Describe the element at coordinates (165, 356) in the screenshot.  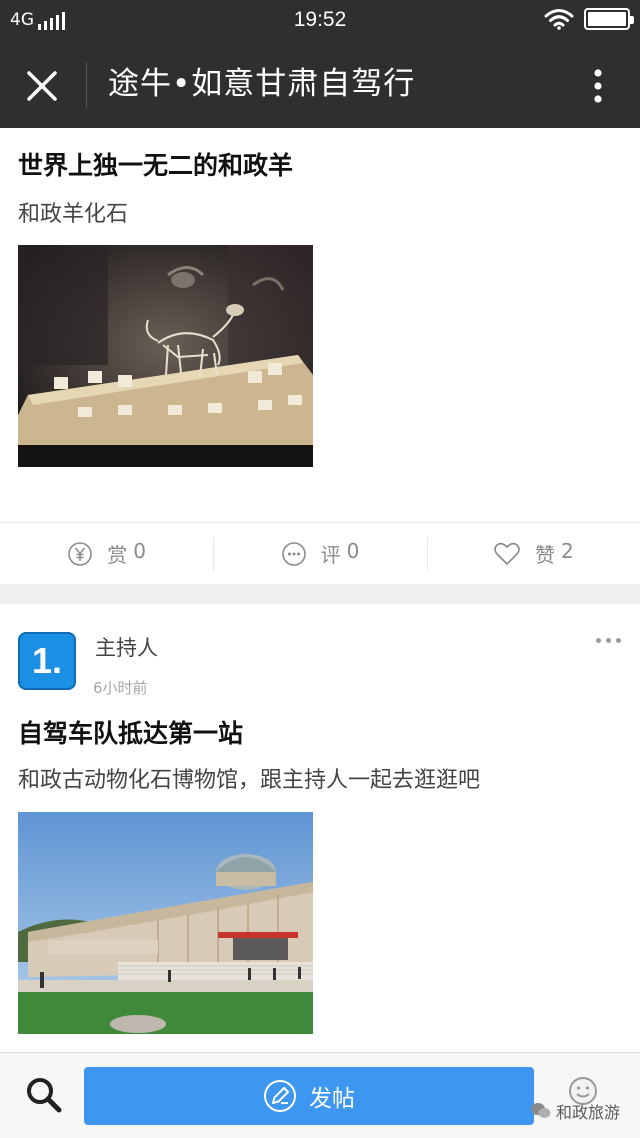
I see `fossil-sheep-skeleton-photo` at that location.